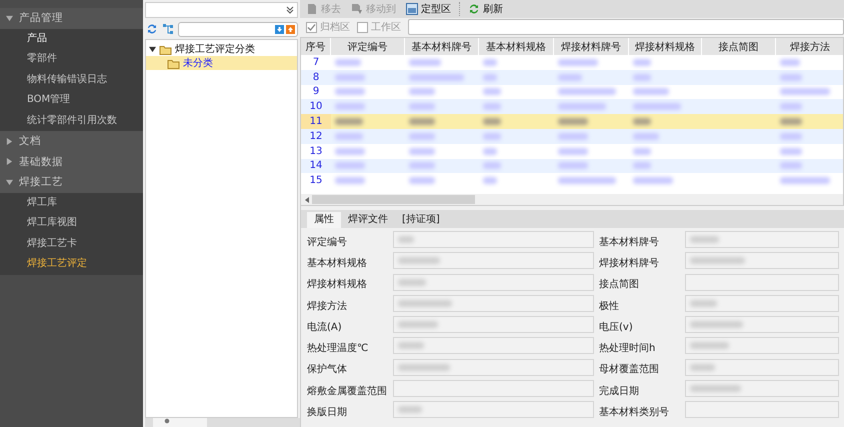 This screenshot has width=844, height=427. Describe the element at coordinates (168, 29) in the screenshot. I see `hierarchy-icon` at that location.